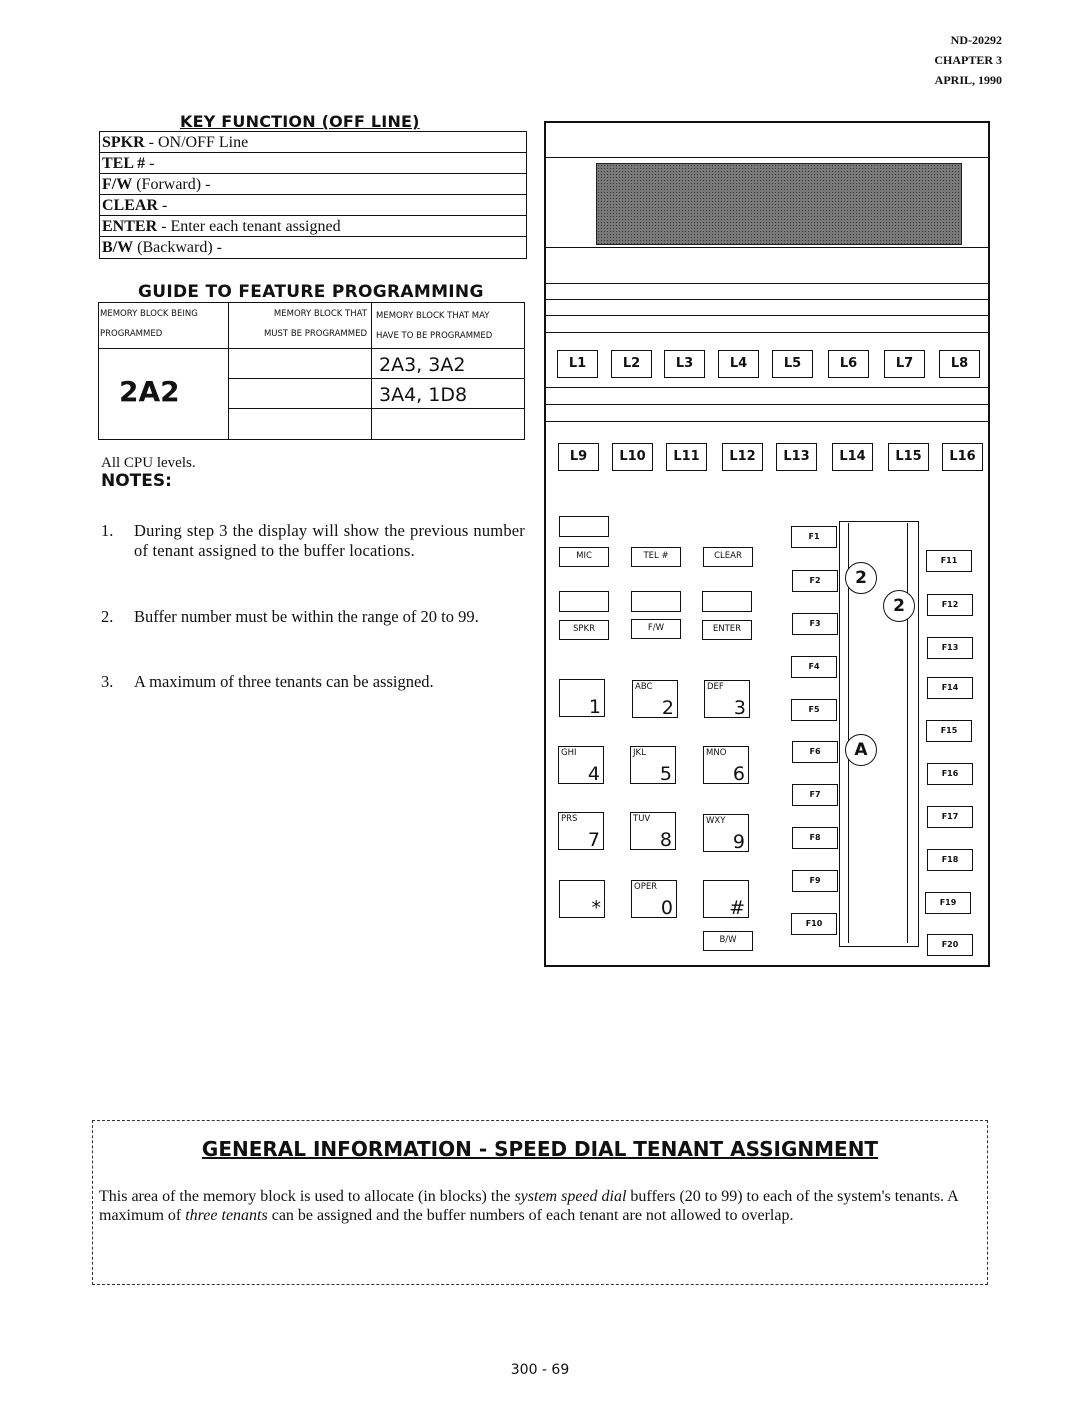  I want to click on header-line: MEMORY BLOCK THAT, so click(320, 314).